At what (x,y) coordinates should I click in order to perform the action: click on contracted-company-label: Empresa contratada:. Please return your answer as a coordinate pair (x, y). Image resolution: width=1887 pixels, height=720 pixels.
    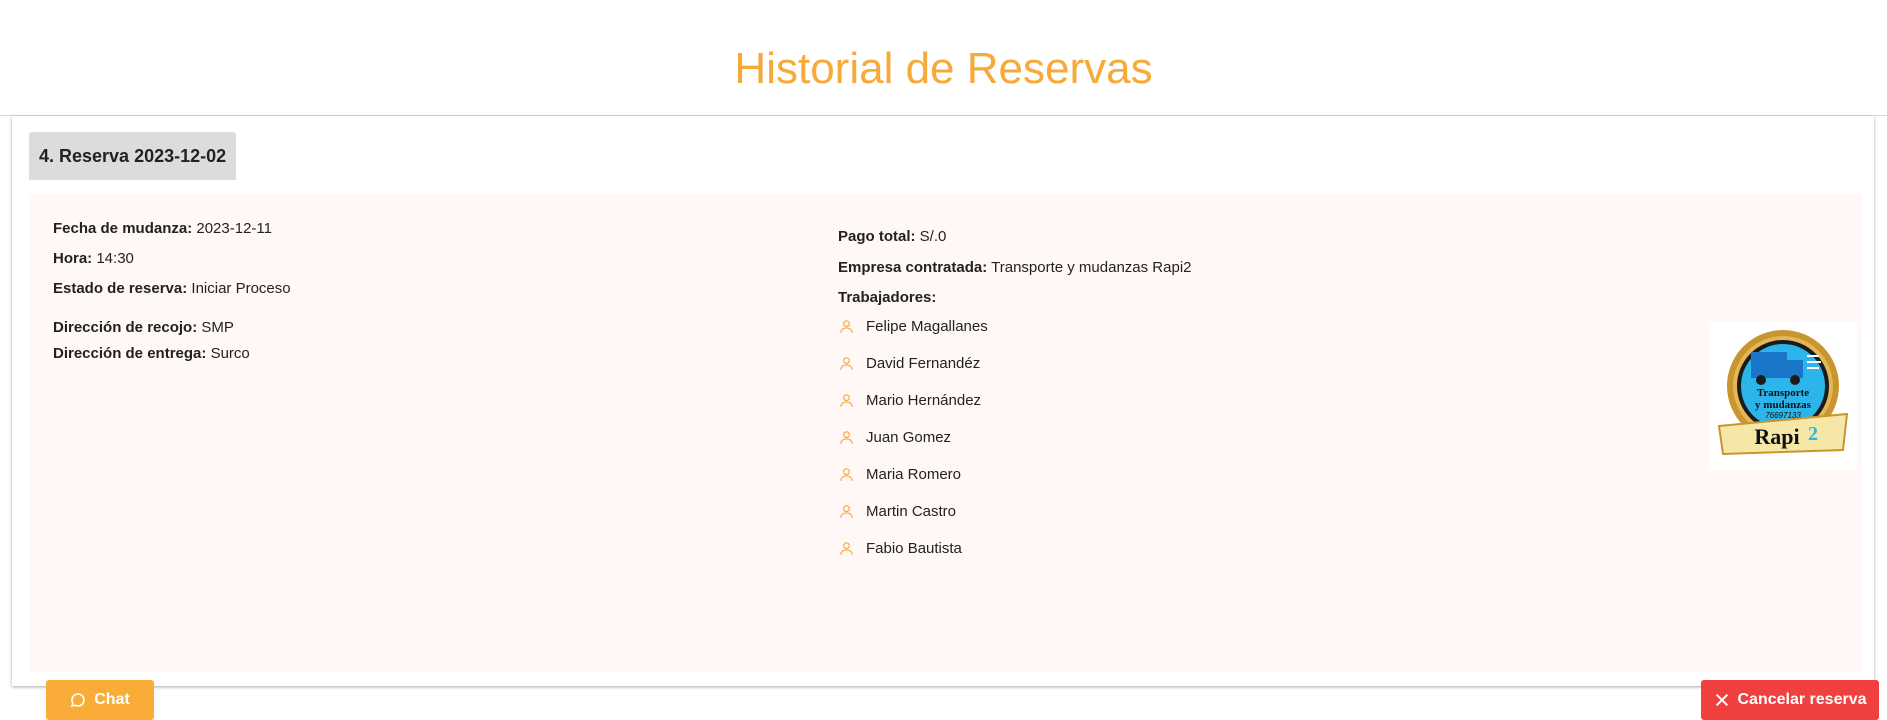
    Looking at the image, I should click on (913, 267).